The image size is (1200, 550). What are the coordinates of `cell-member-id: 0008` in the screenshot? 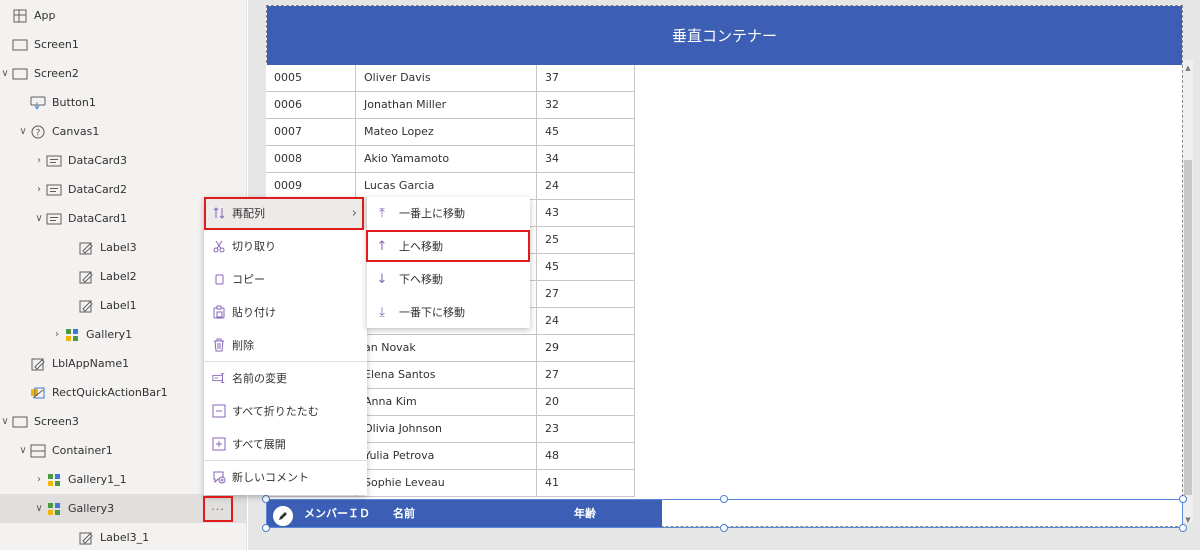 It's located at (311, 159).